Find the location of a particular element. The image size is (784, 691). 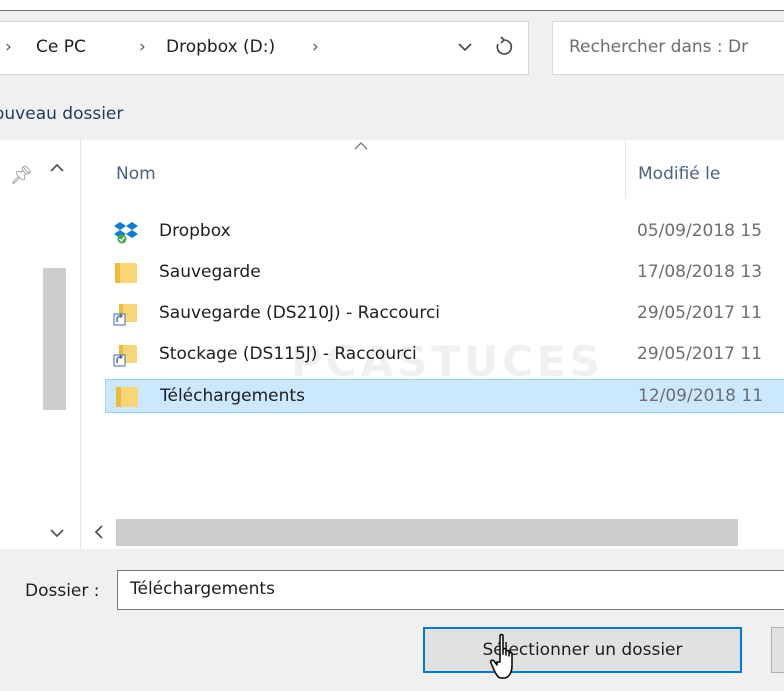

file-name: Sauvegarde is located at coordinates (210, 272).